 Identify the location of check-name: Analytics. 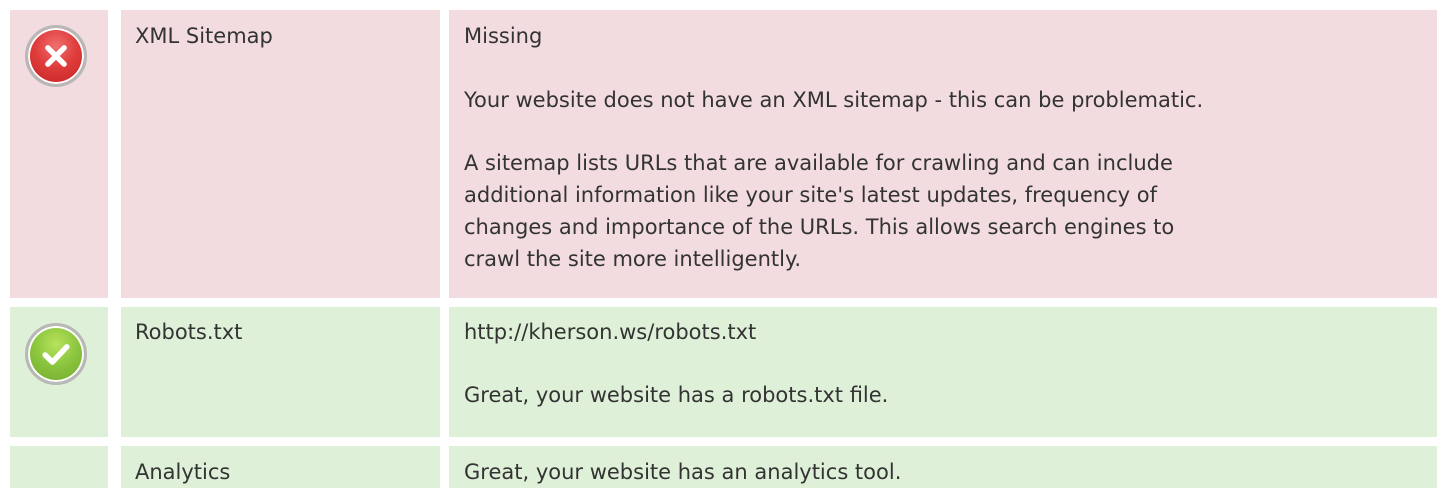
(183, 472).